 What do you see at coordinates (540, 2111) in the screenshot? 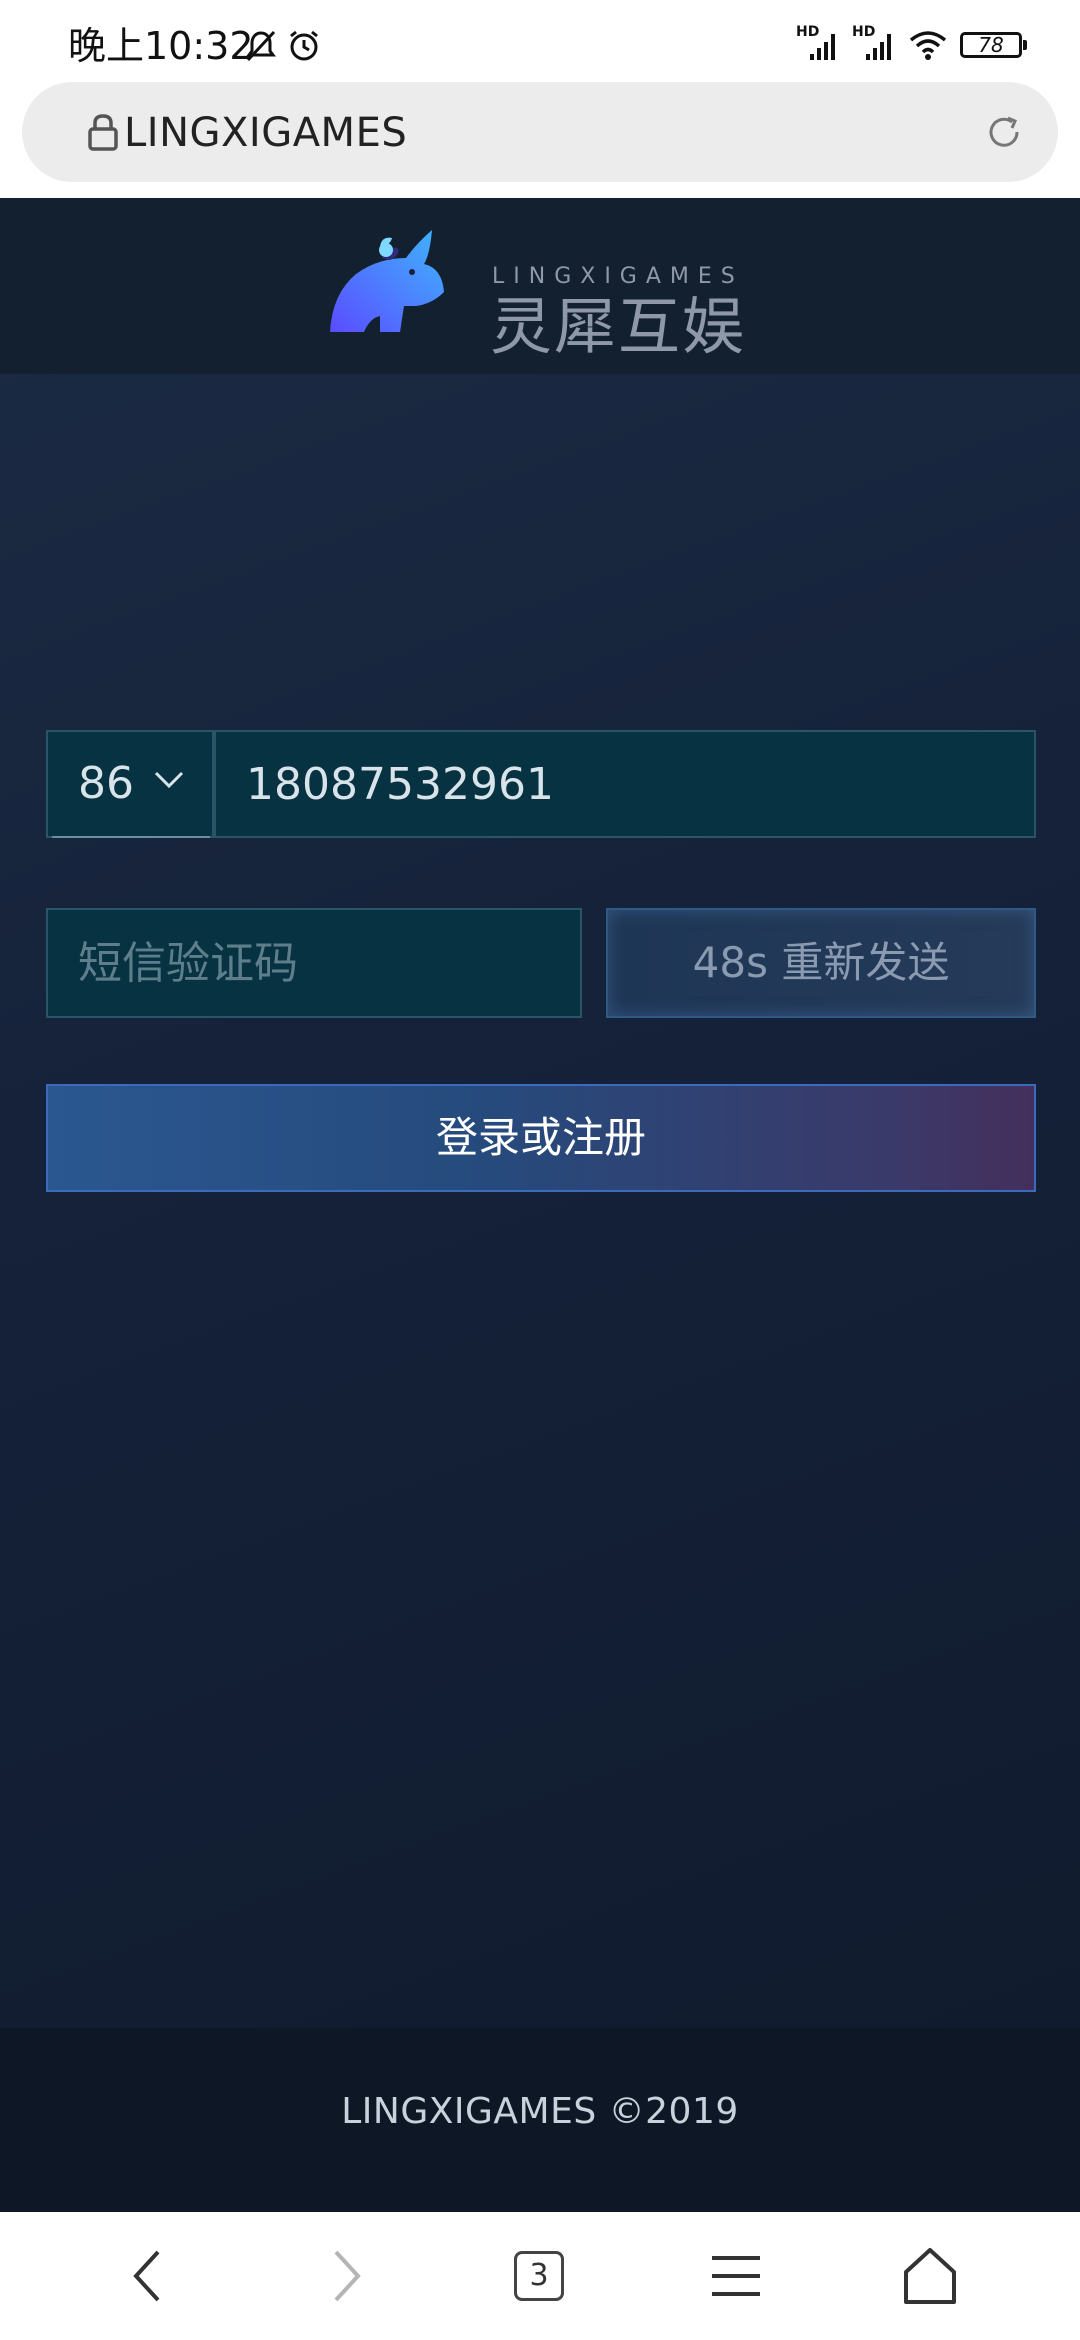
I see `copyright-text: LINGXIGAMES ©2019` at bounding box center [540, 2111].